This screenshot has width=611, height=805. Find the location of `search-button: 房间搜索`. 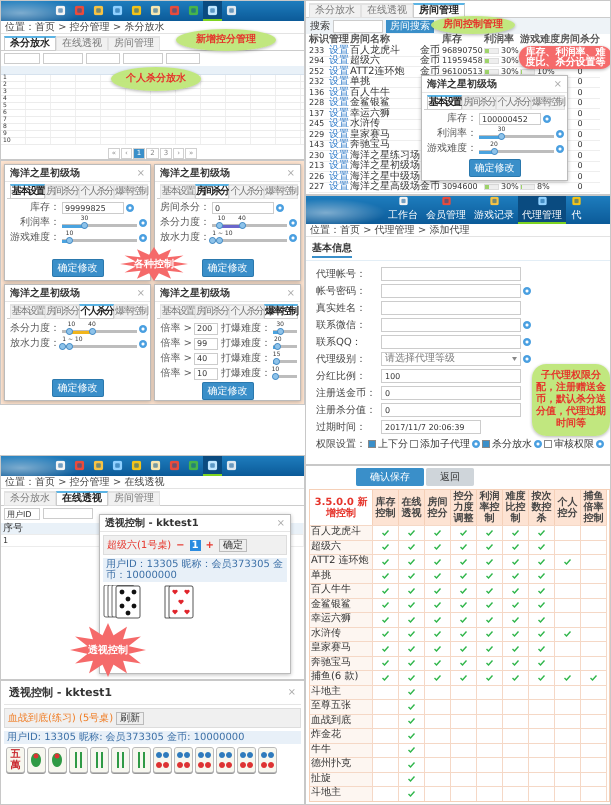

search-button: 房间搜索 is located at coordinates (410, 26).